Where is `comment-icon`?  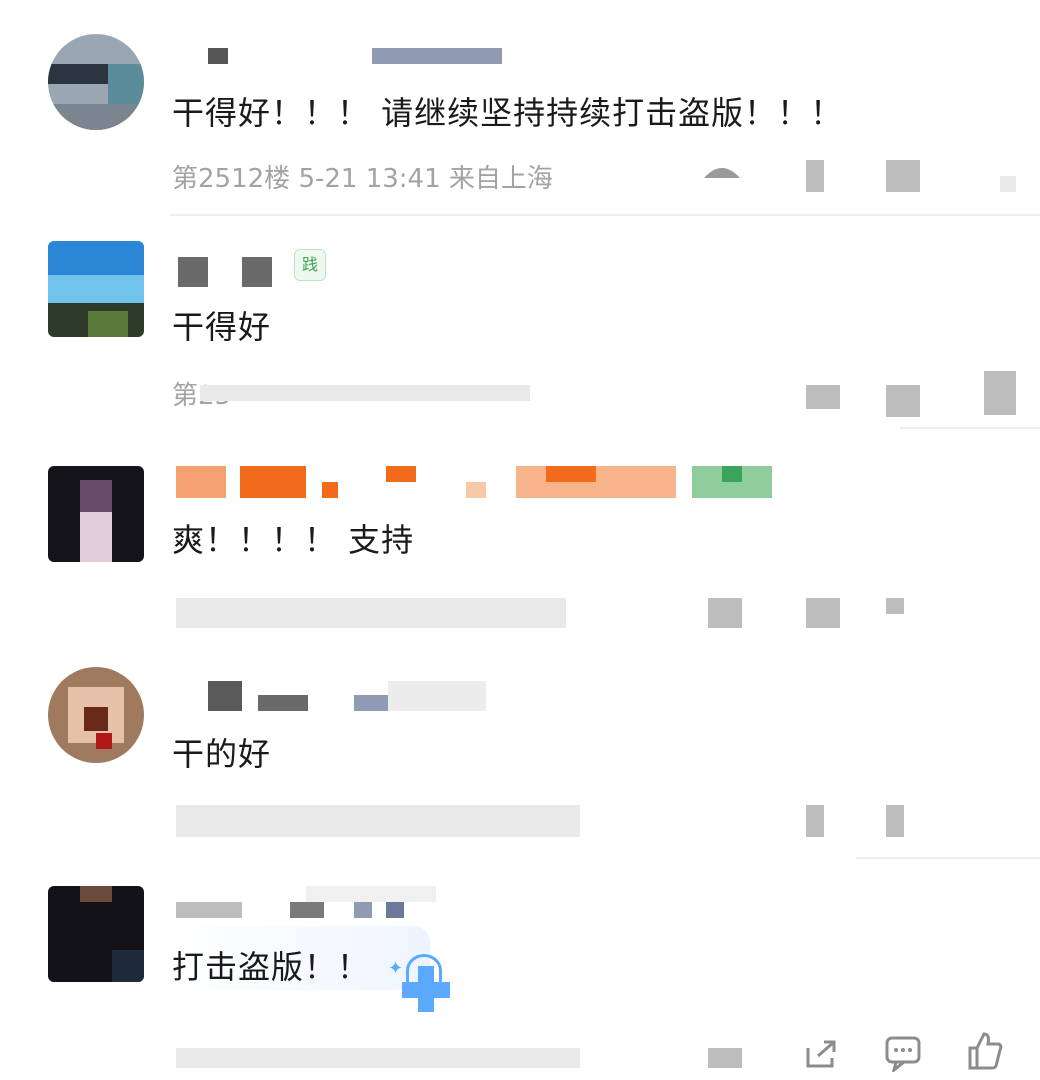 comment-icon is located at coordinates (903, 1053).